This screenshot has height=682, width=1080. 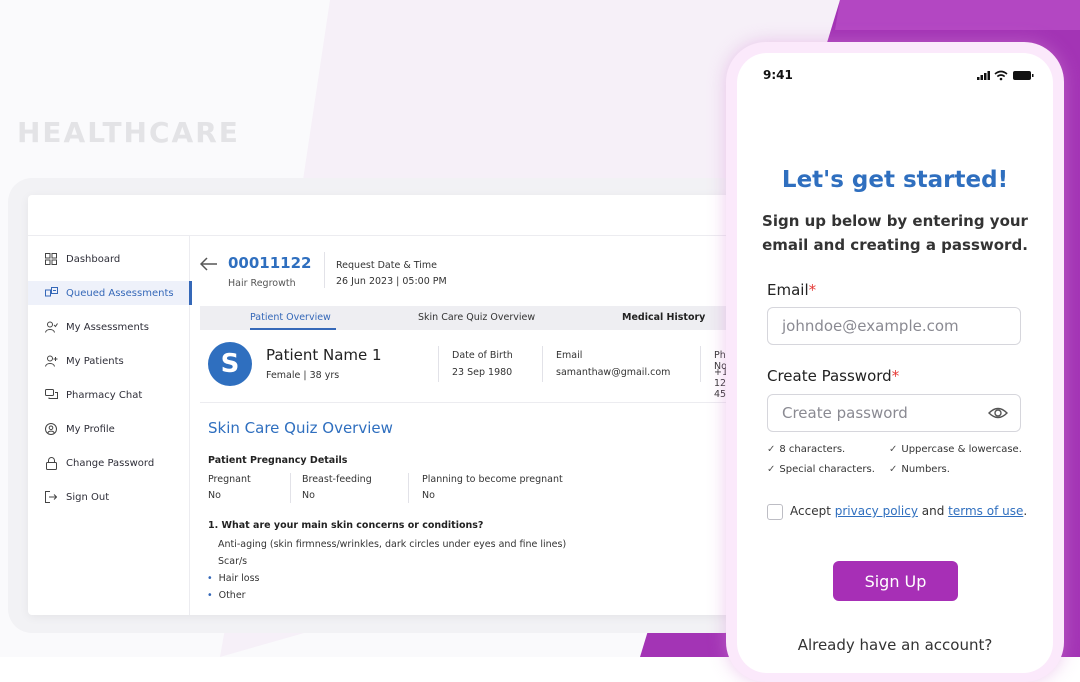 I want to click on chat-icon, so click(x=51, y=395).